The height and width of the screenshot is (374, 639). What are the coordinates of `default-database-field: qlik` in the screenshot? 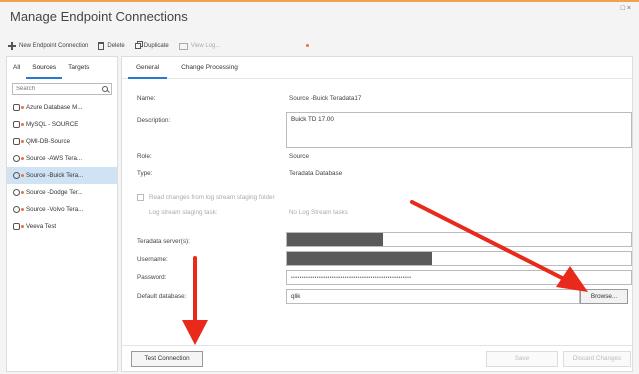 It's located at (433, 296).